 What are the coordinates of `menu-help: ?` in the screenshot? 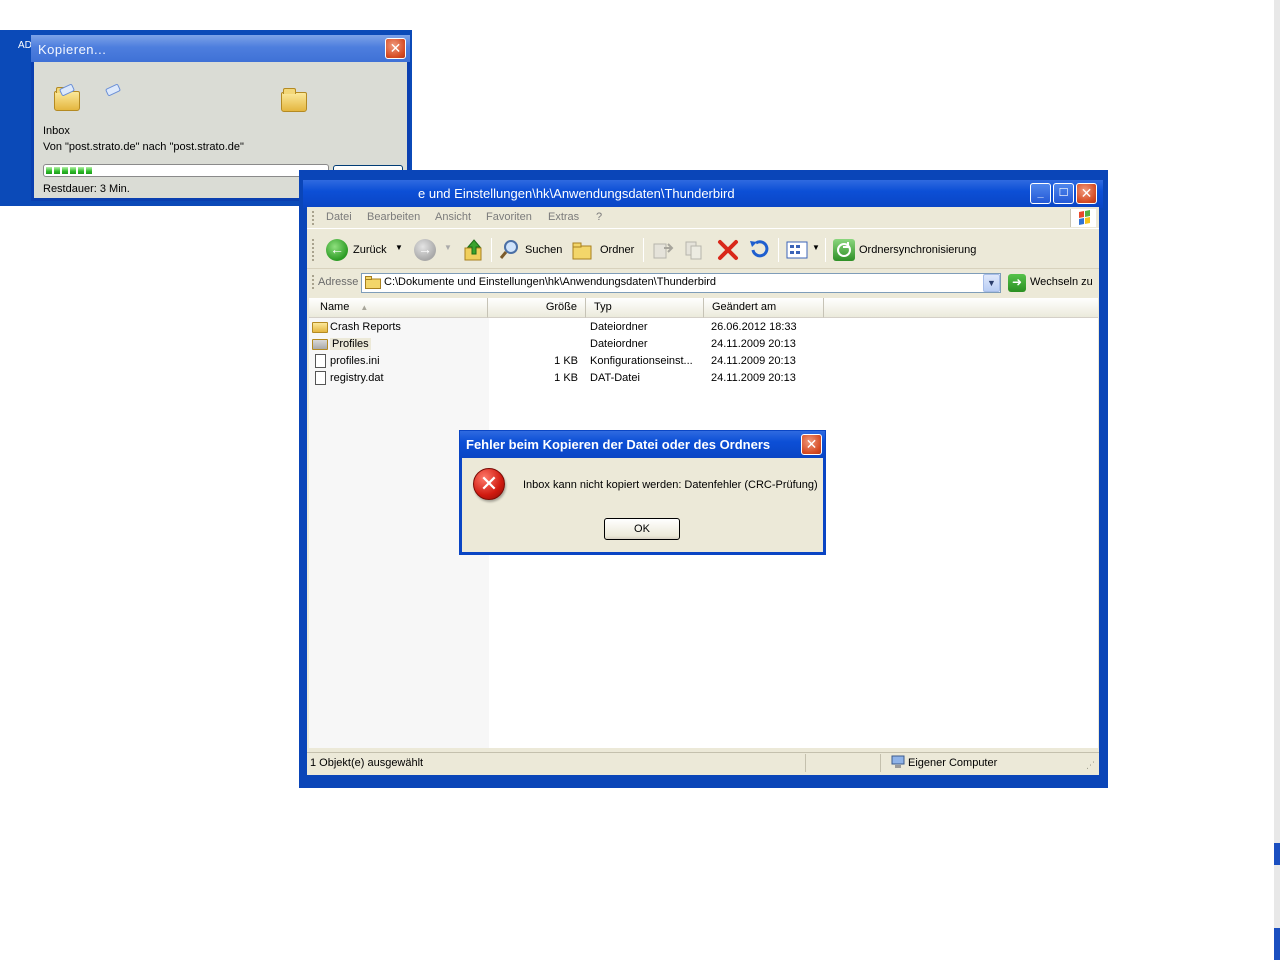 It's located at (599, 217).